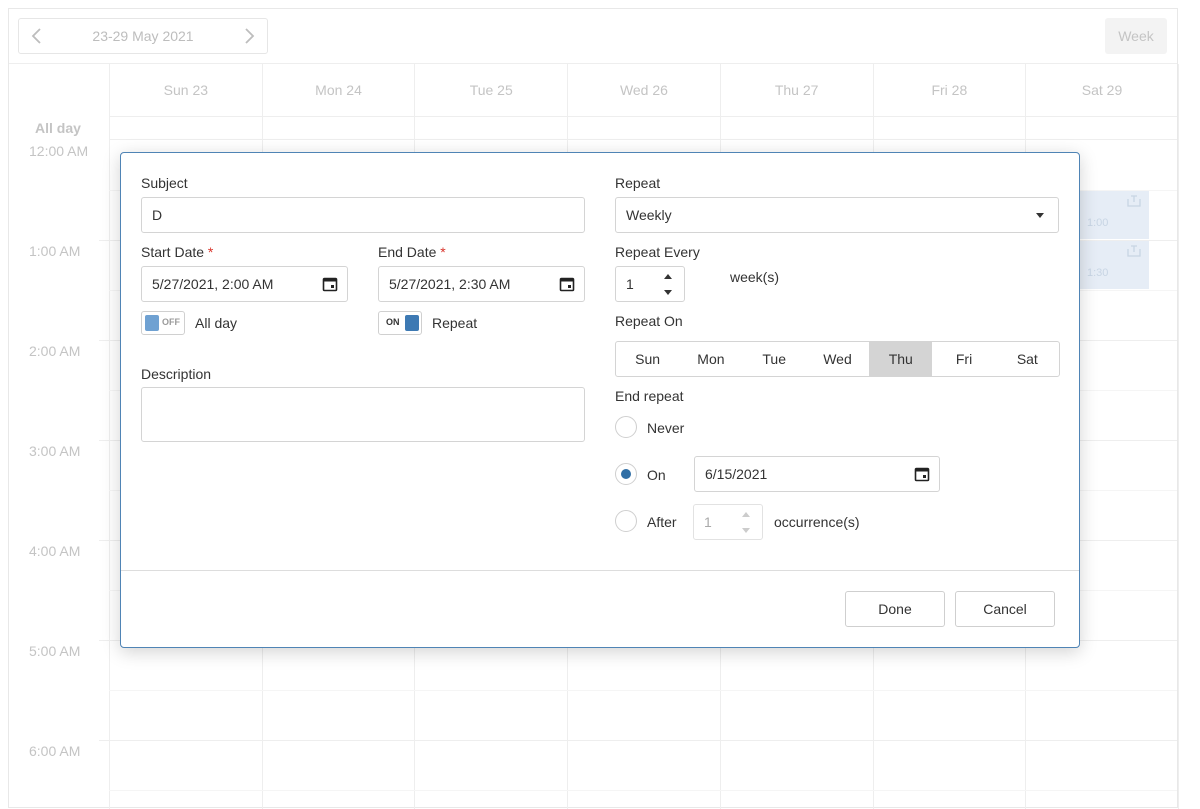  I want to click on appointment: 1:30, so click(1114, 265).